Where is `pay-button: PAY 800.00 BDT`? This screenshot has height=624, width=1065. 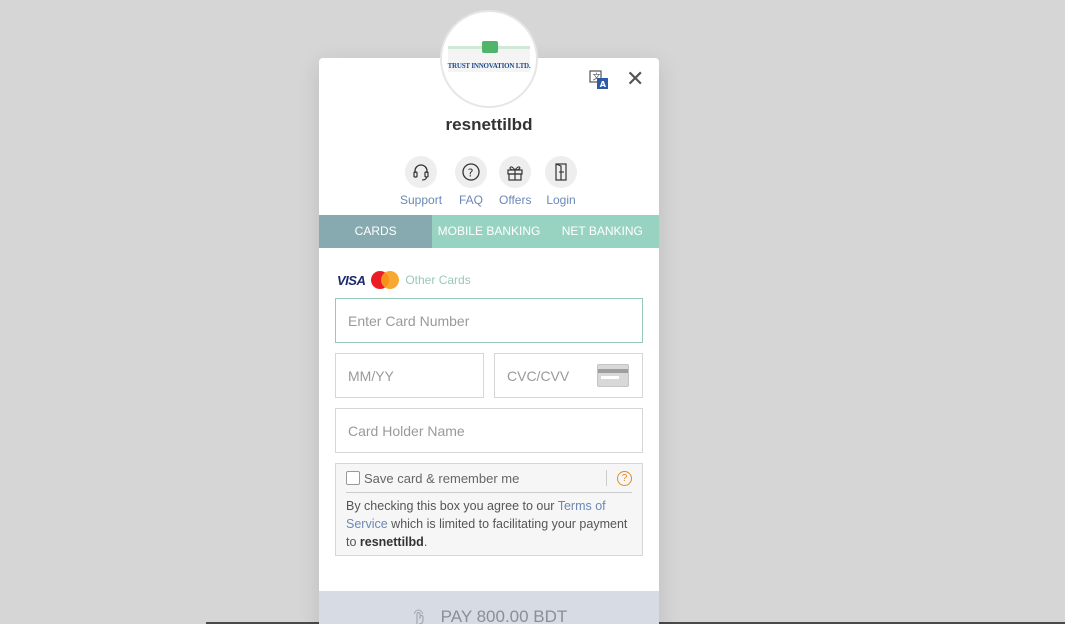 pay-button: PAY 800.00 BDT is located at coordinates (489, 607).